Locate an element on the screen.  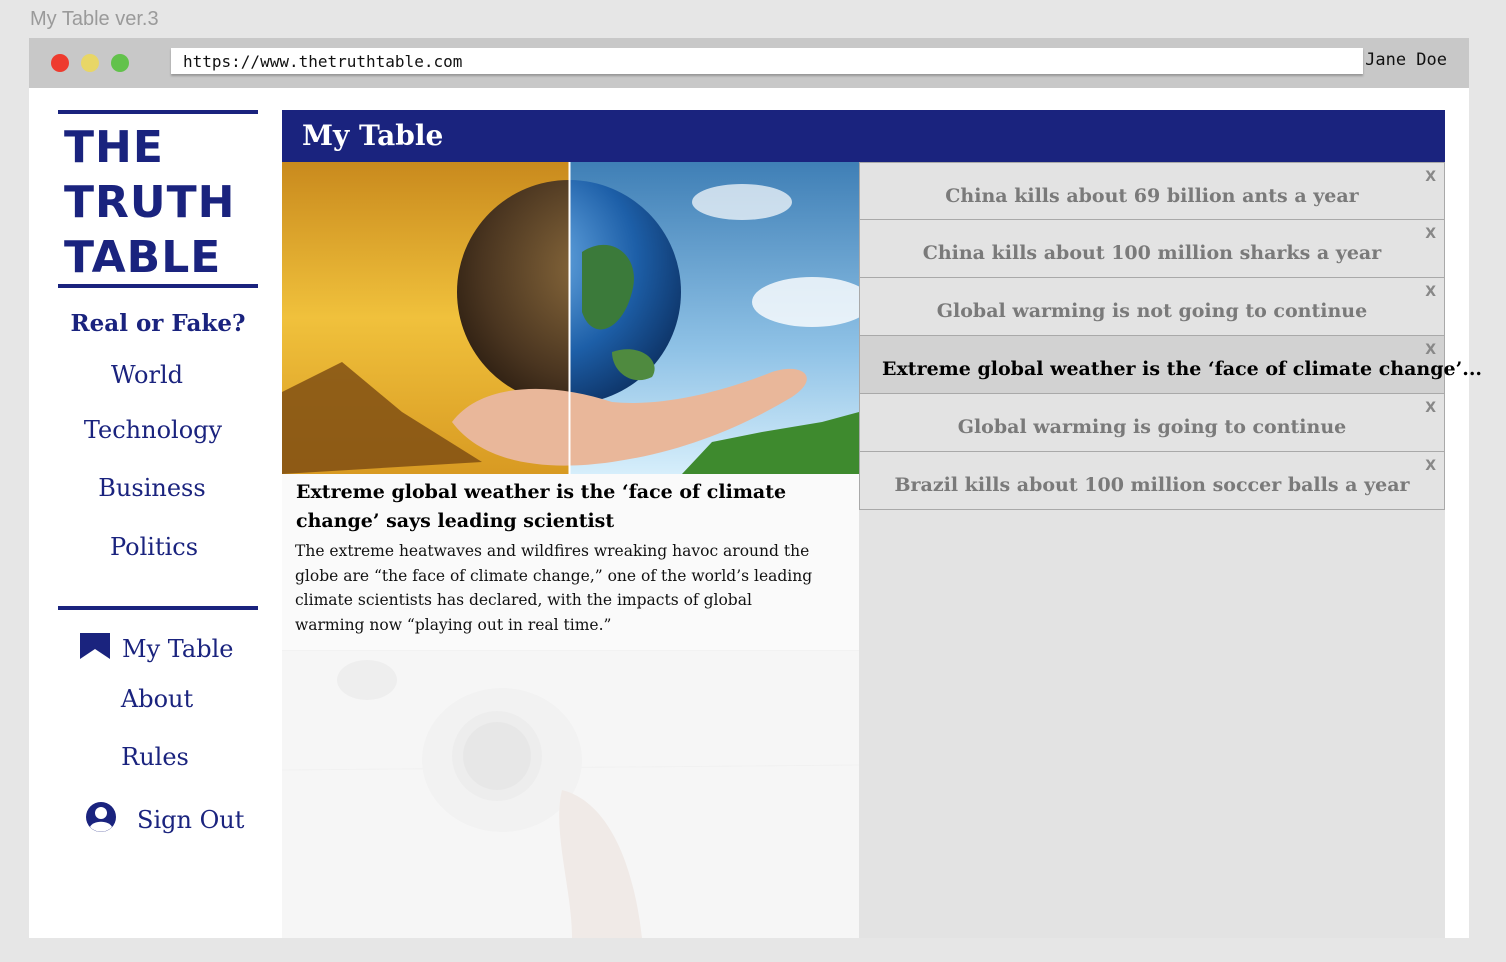
page-title: My Table is located at coordinates (863, 136).